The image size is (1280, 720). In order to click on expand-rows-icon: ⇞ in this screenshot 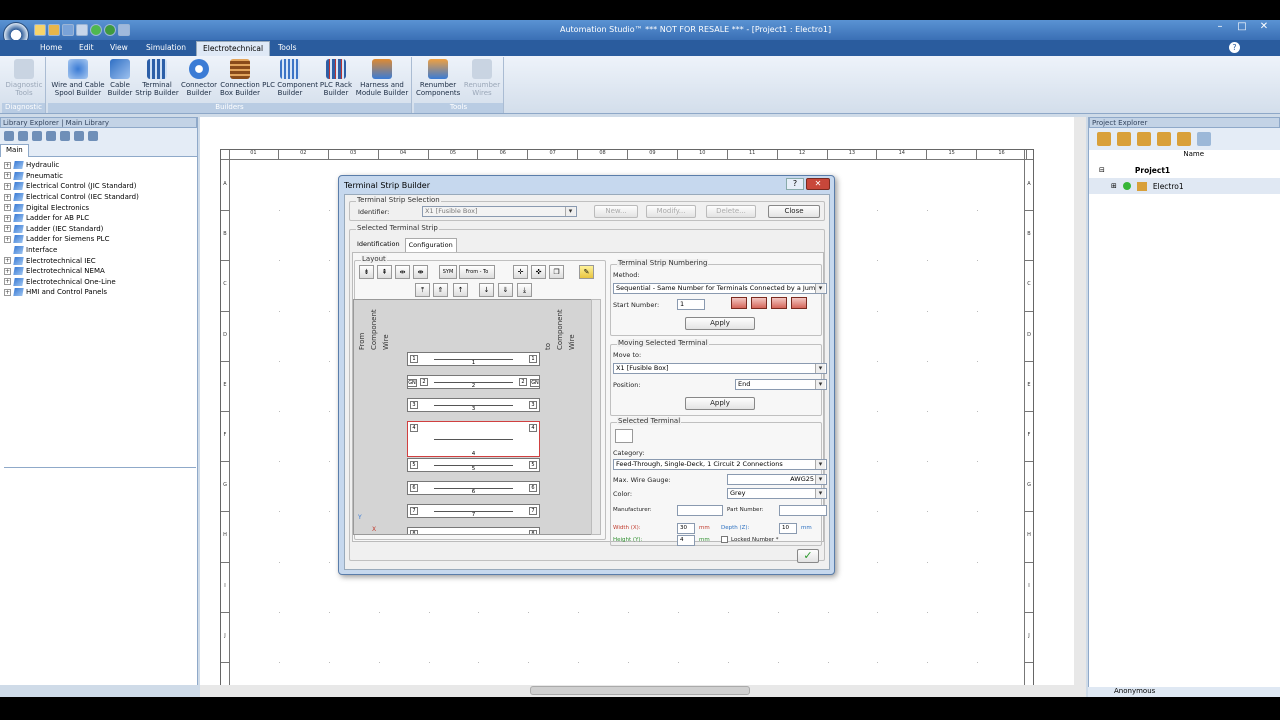, I will do `click(384, 272)`.